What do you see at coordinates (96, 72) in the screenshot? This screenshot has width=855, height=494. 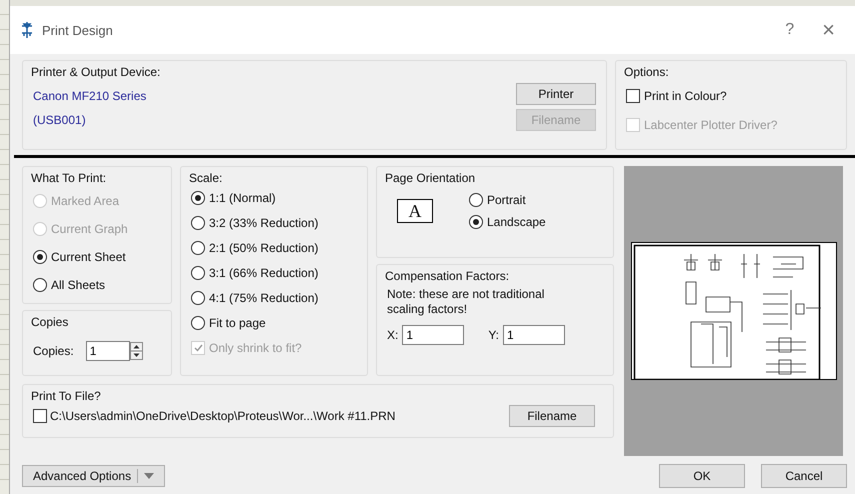 I see `group-title: Printer & Output Device:` at bounding box center [96, 72].